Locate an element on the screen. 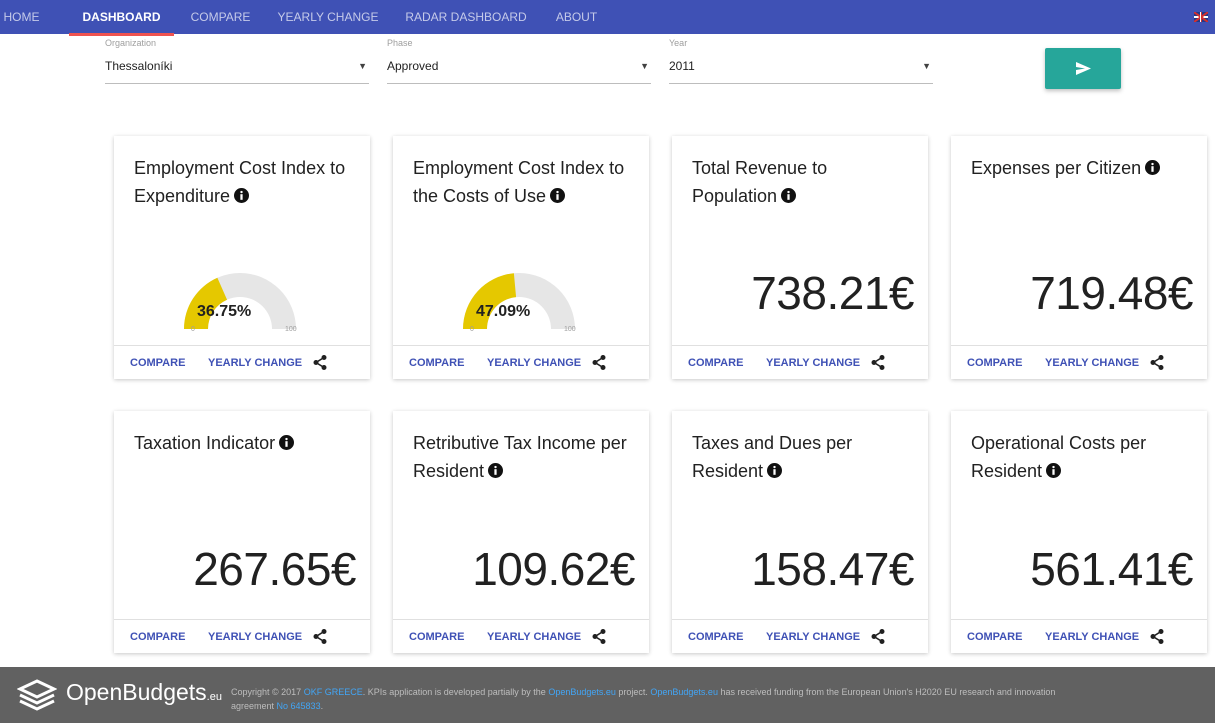  uk-flag-icon is located at coordinates (1201, 17).